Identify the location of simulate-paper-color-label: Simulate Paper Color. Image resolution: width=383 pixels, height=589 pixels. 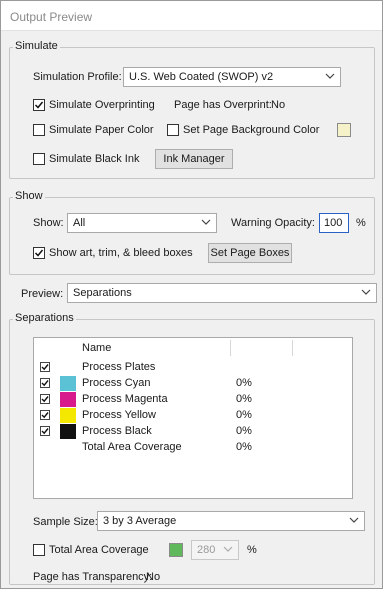
(101, 130).